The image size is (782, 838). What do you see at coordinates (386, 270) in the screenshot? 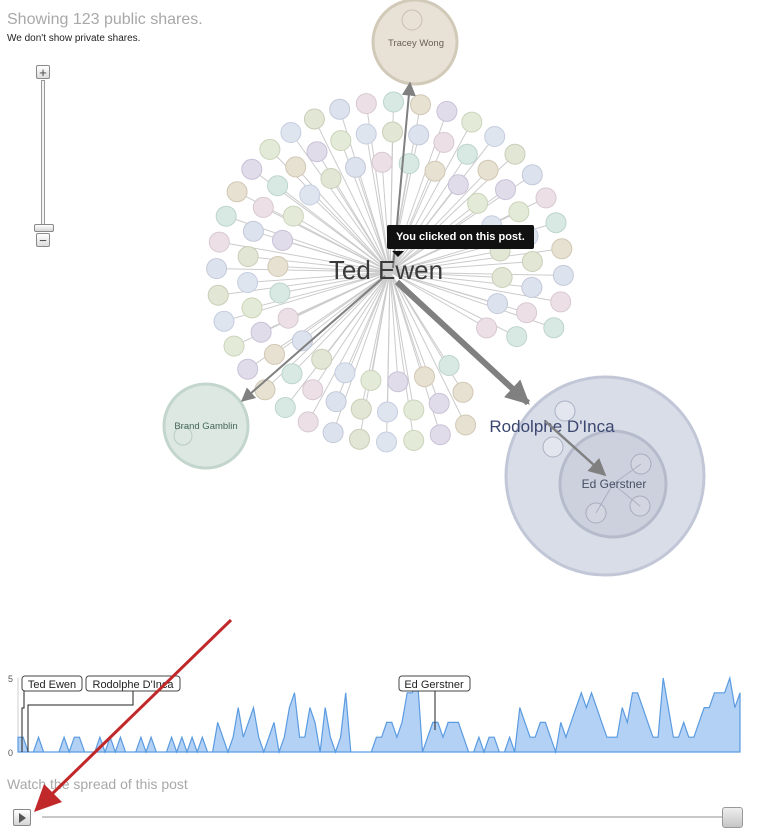
I see `root-node-label: Ted Ewen` at bounding box center [386, 270].